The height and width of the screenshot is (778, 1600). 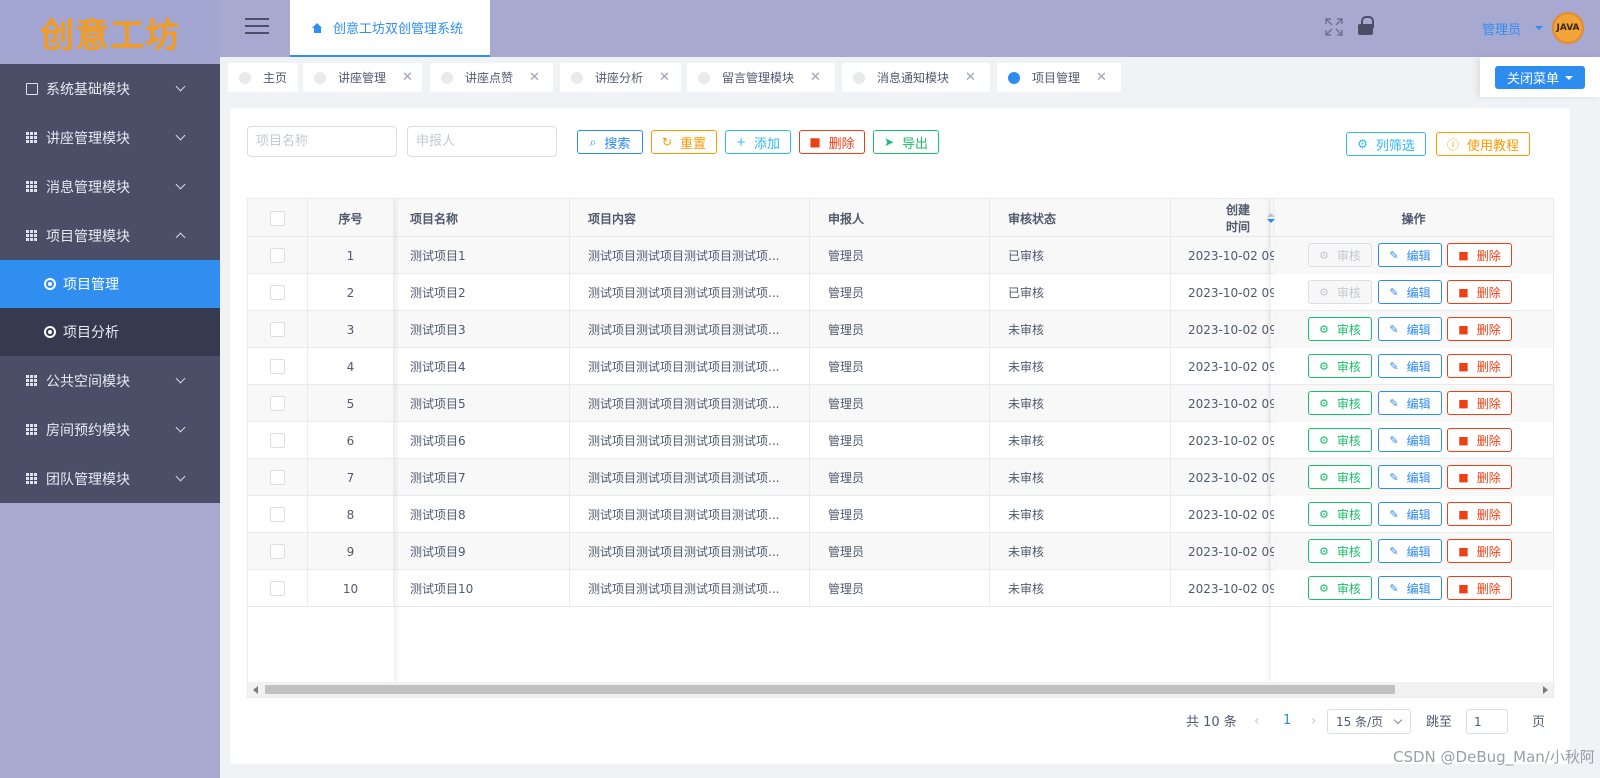 What do you see at coordinates (362, 77) in the screenshot?
I see `tab-lecture-management: 讲座管理 ✕` at bounding box center [362, 77].